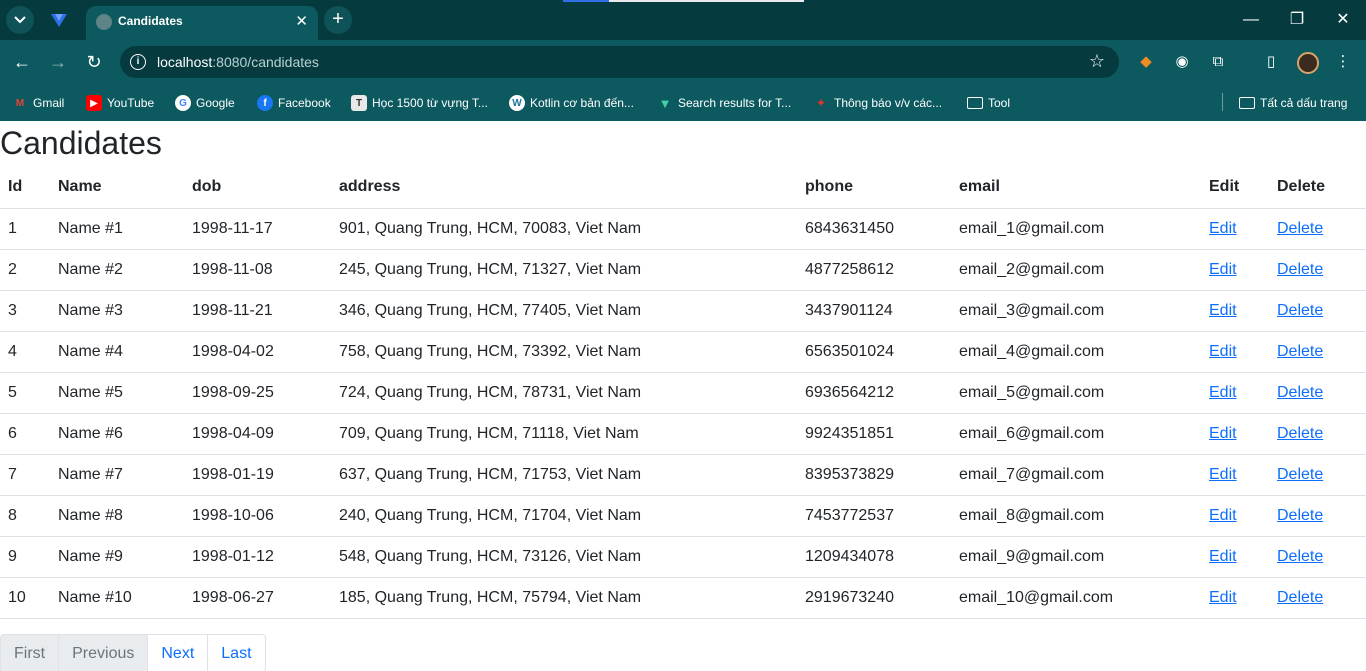 This screenshot has height=671, width=1366. What do you see at coordinates (999, 103) in the screenshot?
I see `bookmark-label: Tool` at bounding box center [999, 103].